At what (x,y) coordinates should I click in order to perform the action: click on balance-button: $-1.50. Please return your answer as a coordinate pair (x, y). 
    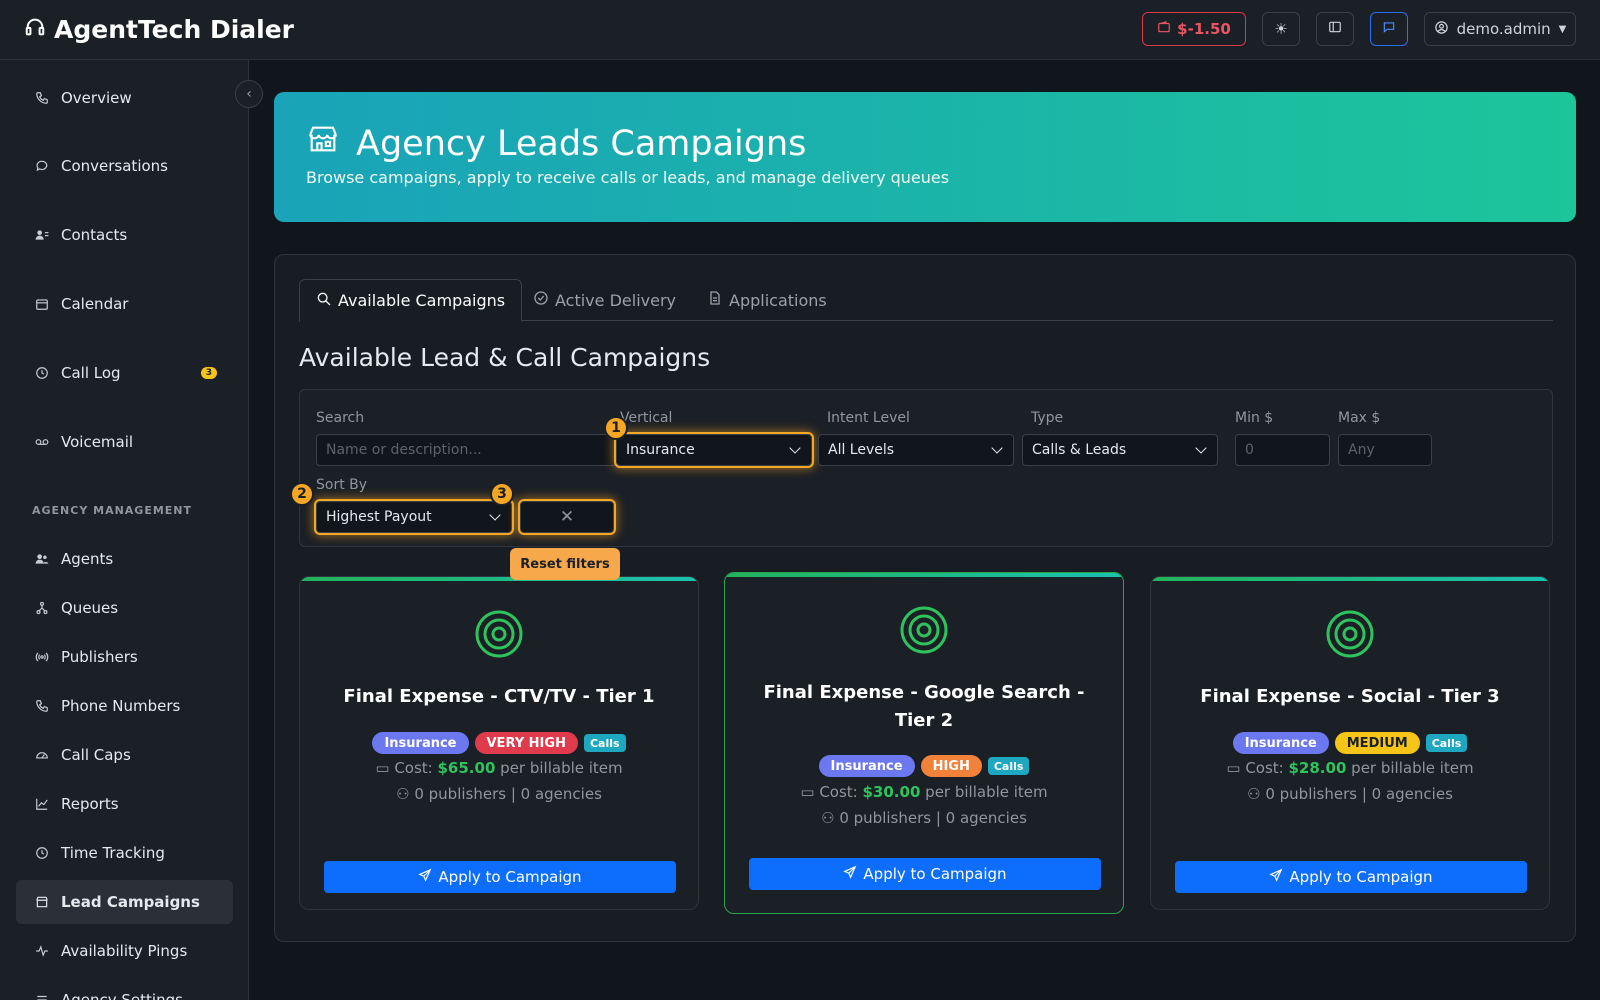
    Looking at the image, I should click on (1194, 29).